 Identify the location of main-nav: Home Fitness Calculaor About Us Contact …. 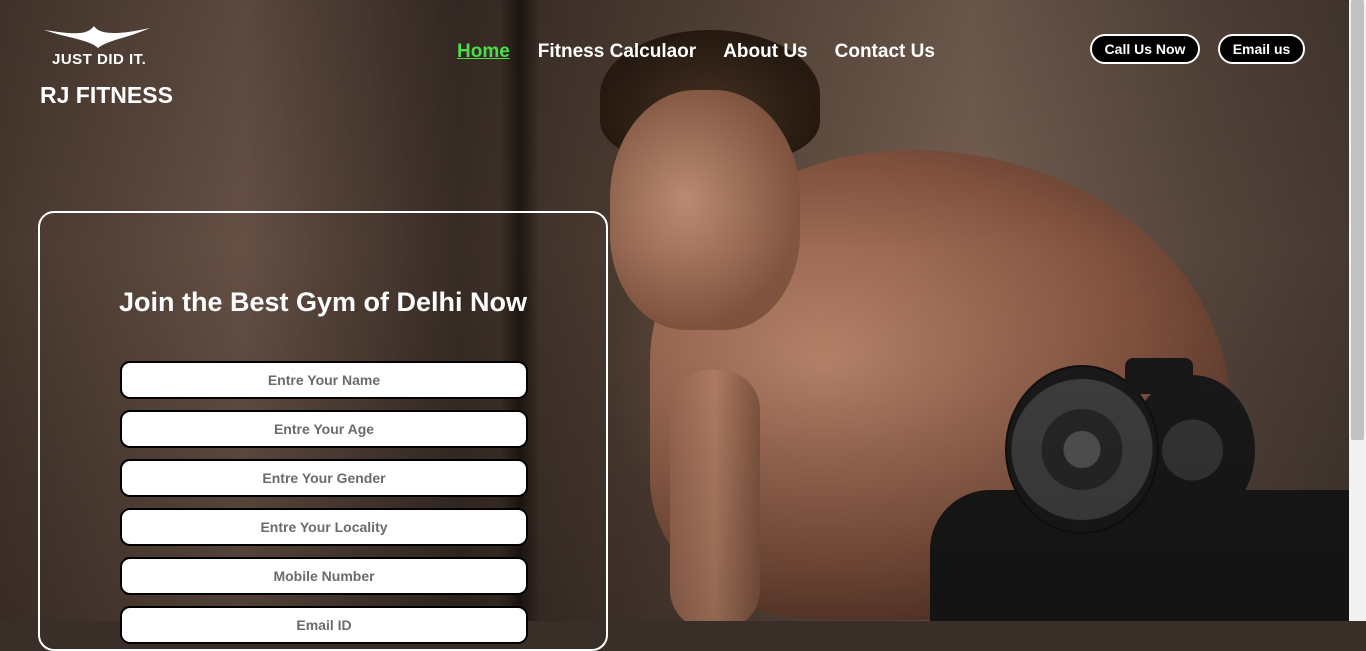
(696, 52).